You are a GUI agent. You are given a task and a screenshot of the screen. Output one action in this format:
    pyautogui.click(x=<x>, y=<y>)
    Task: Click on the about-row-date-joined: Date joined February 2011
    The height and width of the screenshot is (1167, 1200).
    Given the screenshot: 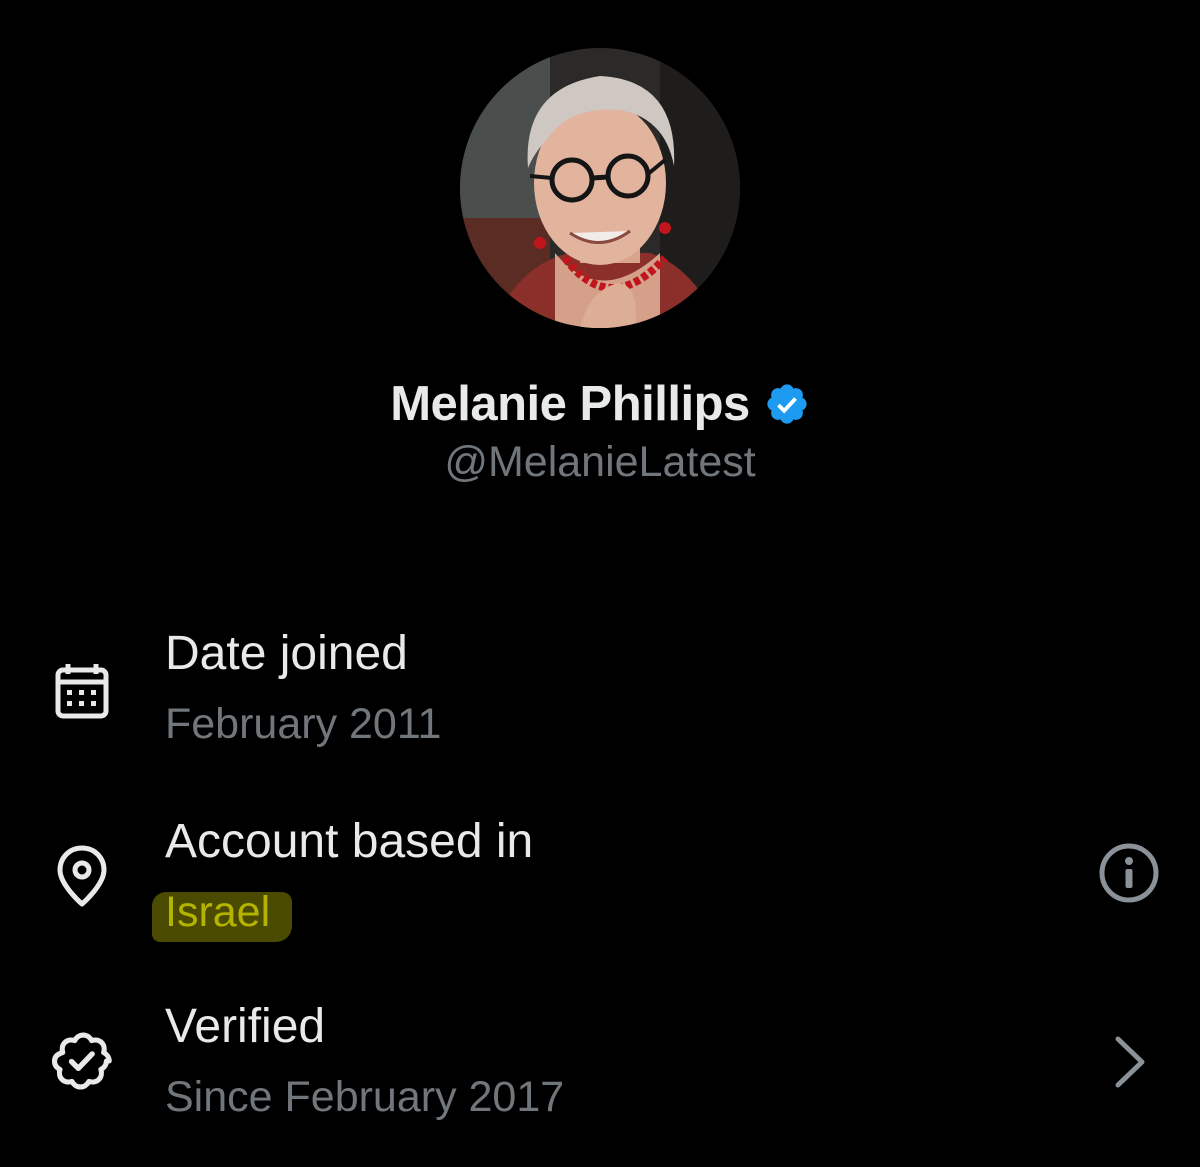 What is the action you would take?
    pyautogui.click(x=600, y=687)
    